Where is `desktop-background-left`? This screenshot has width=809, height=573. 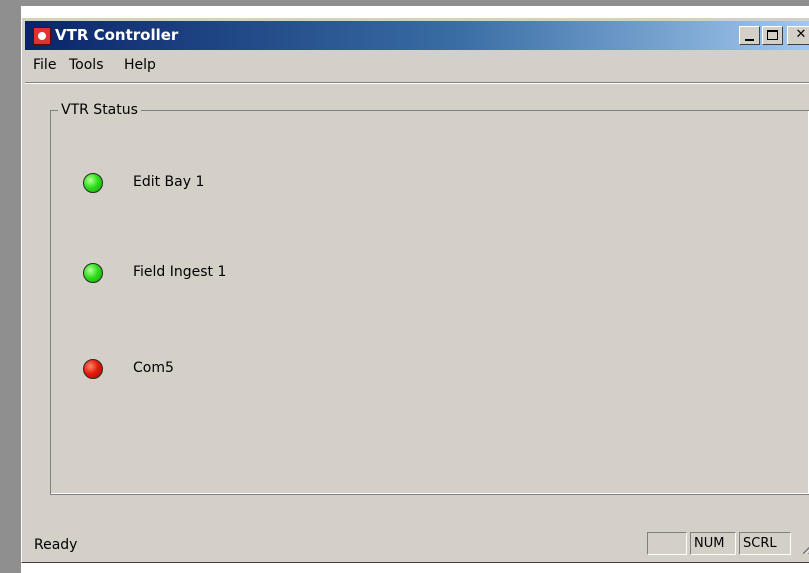
desktop-background-left is located at coordinates (10, 289).